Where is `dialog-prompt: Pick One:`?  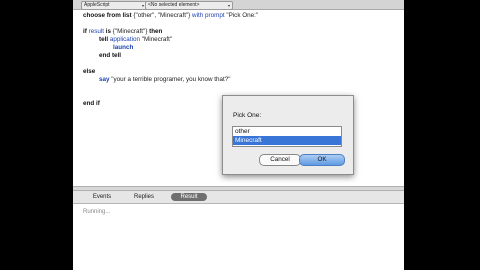 dialog-prompt: Pick One: is located at coordinates (247, 115).